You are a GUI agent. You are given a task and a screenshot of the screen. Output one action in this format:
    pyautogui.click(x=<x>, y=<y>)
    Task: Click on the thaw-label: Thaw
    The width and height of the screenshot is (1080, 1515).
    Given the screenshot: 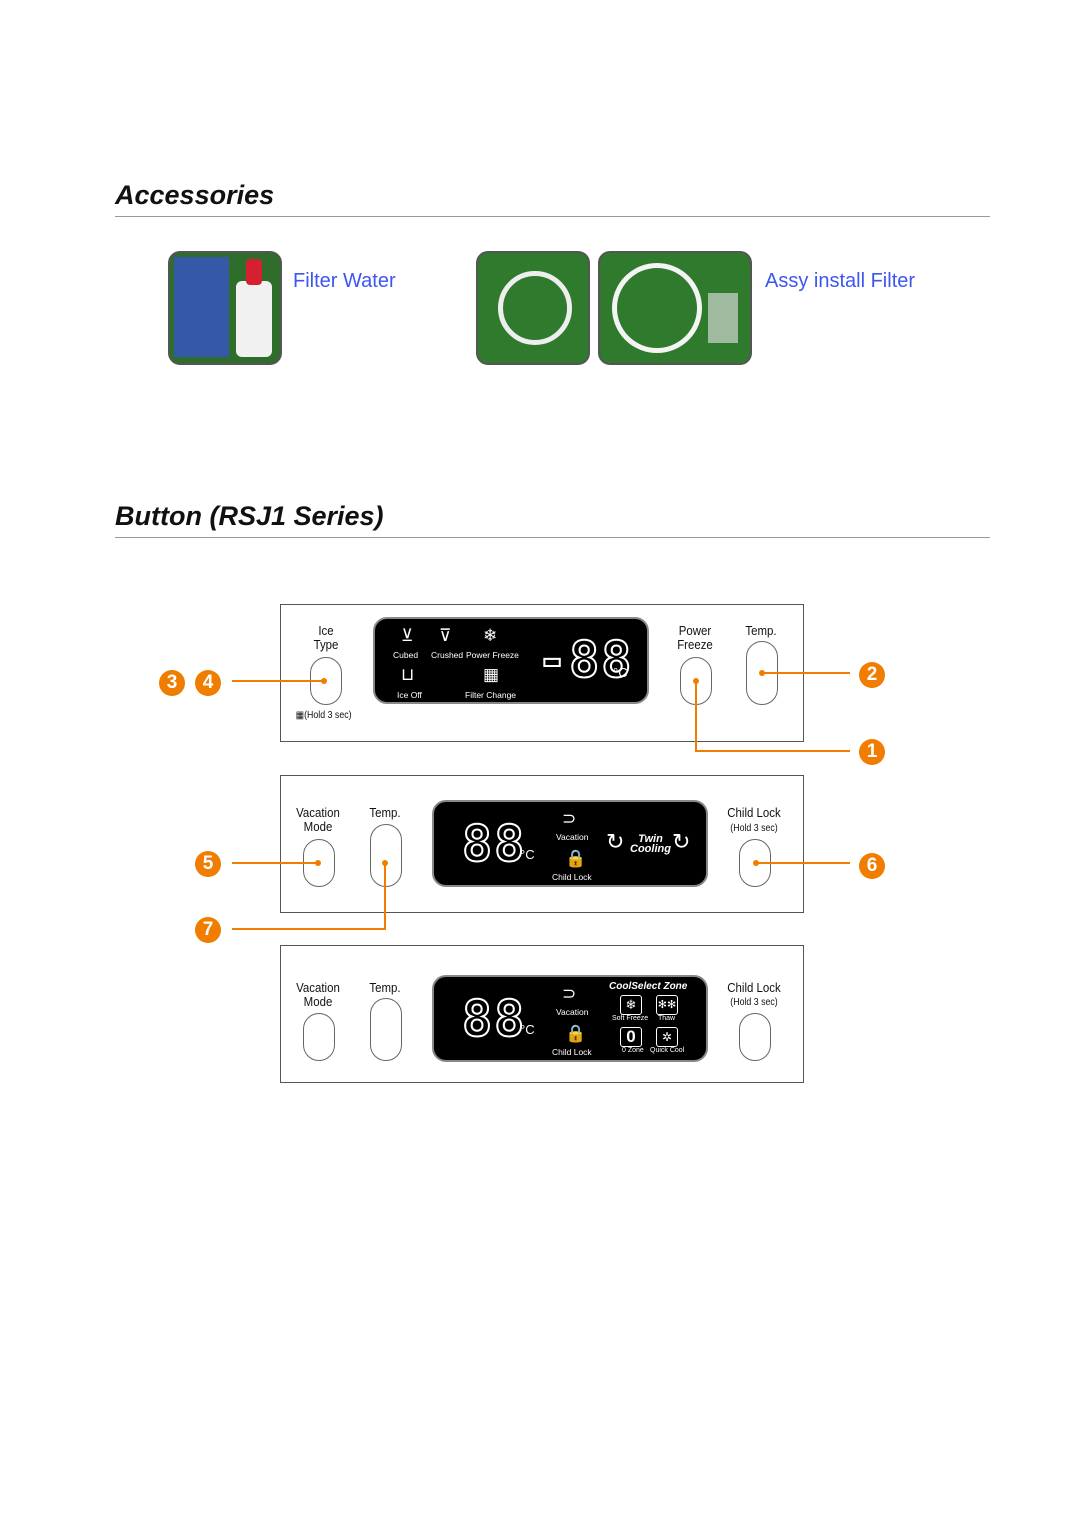 What is the action you would take?
    pyautogui.click(x=667, y=1018)
    